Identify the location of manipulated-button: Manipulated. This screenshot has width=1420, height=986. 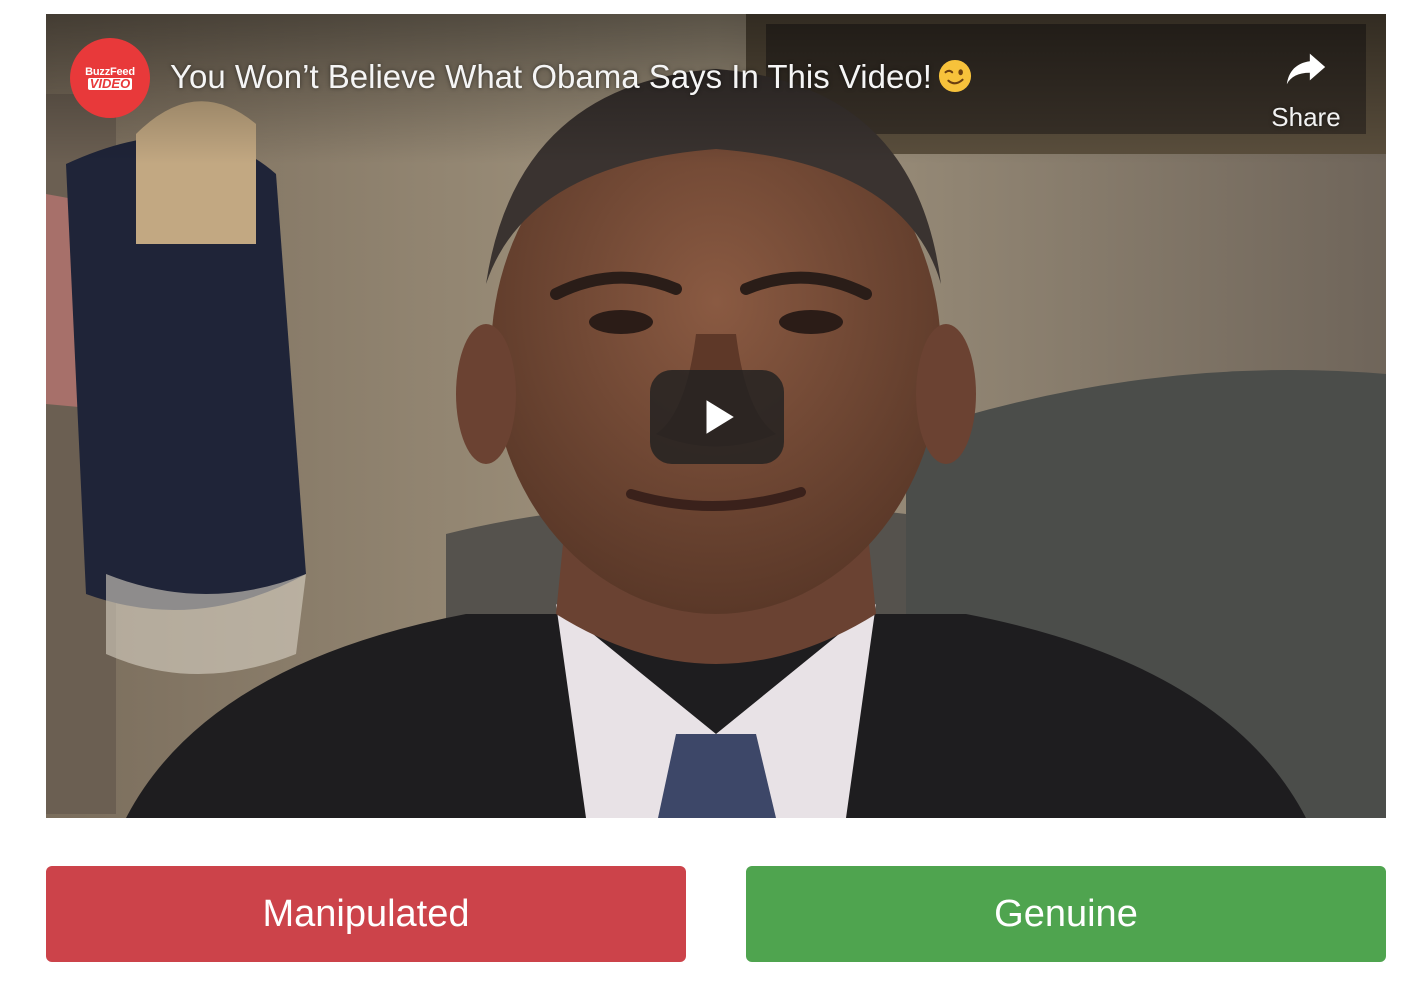
(366, 914).